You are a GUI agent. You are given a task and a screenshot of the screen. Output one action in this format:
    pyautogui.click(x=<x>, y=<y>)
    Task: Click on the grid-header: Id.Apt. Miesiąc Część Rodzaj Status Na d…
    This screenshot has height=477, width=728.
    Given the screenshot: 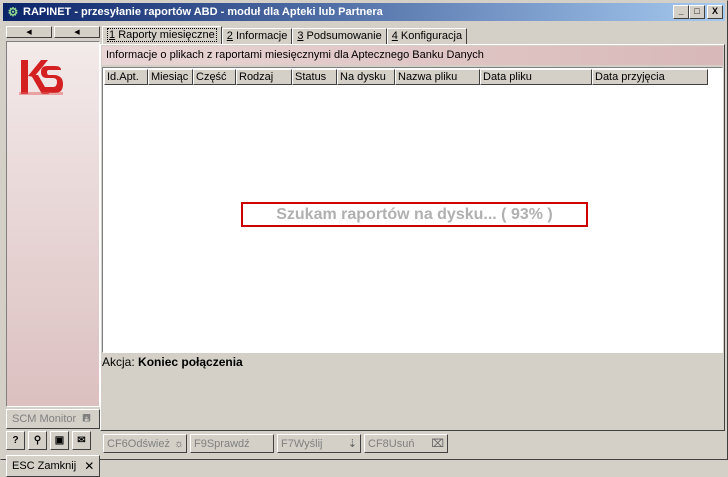 What is the action you would take?
    pyautogui.click(x=406, y=77)
    